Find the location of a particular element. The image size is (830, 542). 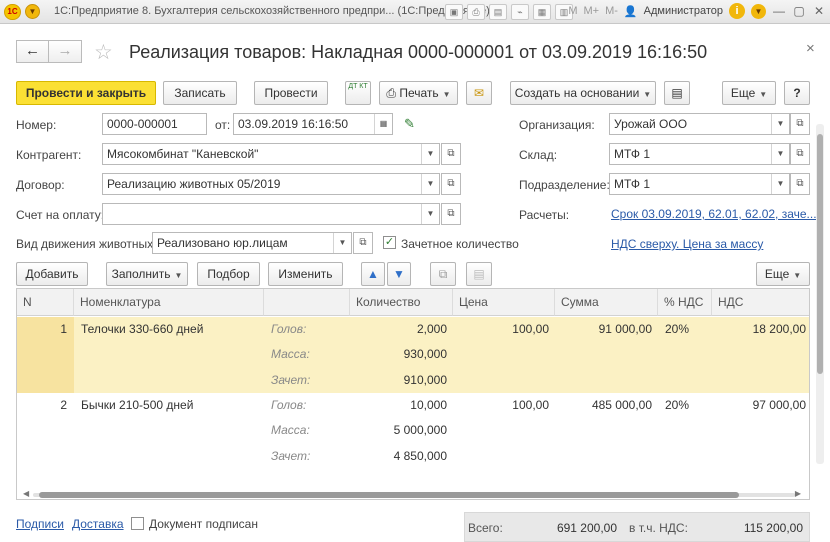

division-open-icon: ⧉ is located at coordinates (800, 184).